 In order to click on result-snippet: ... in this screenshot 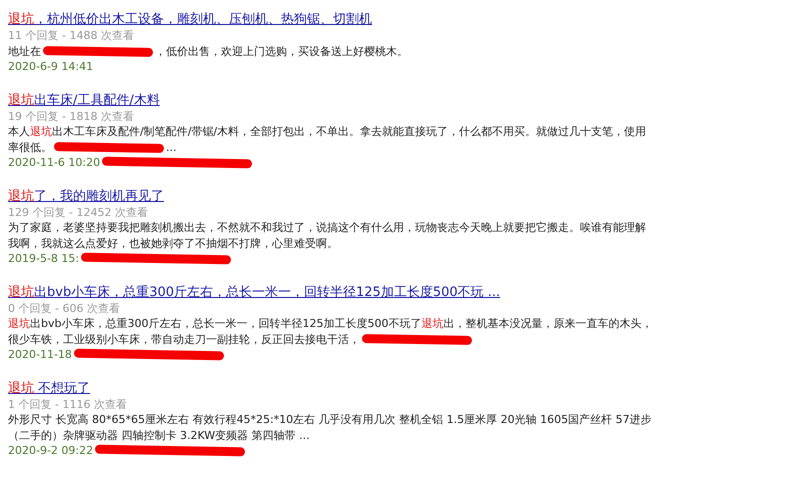, I will do `click(171, 147)`.